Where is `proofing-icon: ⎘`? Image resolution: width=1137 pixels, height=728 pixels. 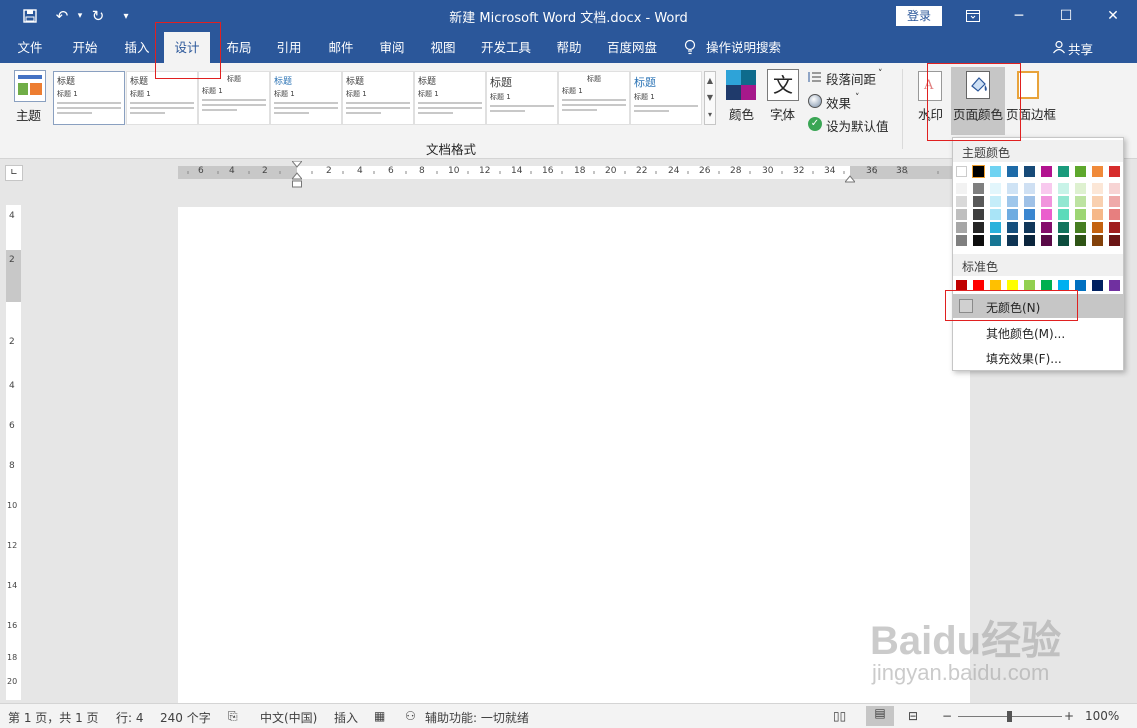
proofing-icon: ⎘ is located at coordinates (233, 716).